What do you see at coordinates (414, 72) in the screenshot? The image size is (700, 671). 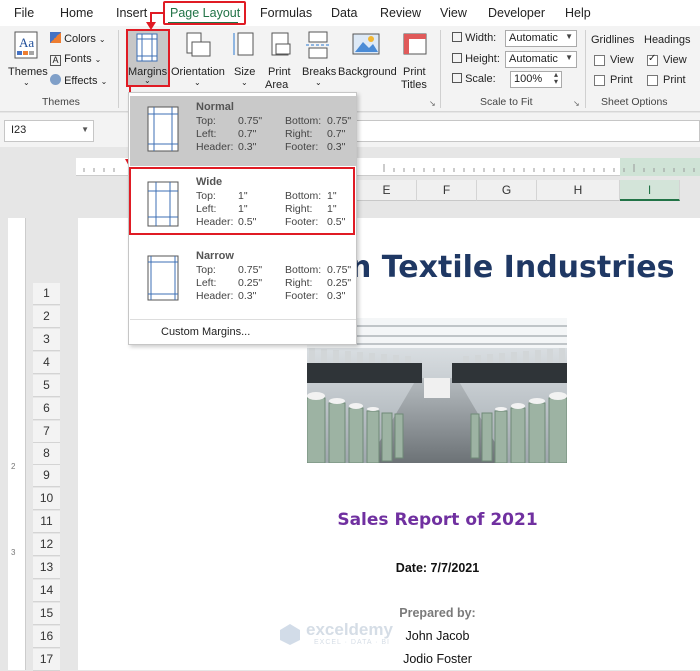 I see `print-titles-label-line1: Print` at bounding box center [414, 72].